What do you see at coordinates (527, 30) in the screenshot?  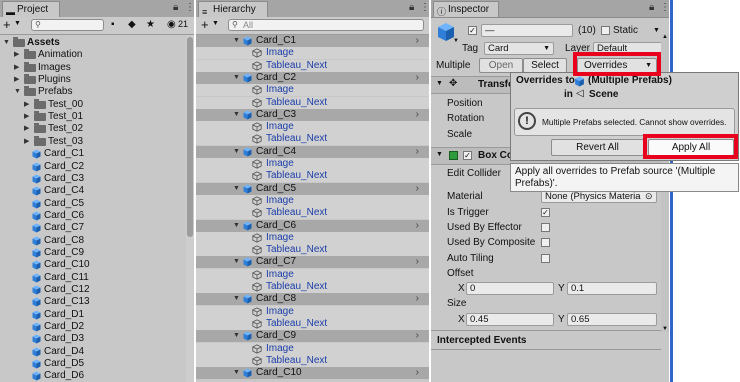 I see `object-name-field: —` at bounding box center [527, 30].